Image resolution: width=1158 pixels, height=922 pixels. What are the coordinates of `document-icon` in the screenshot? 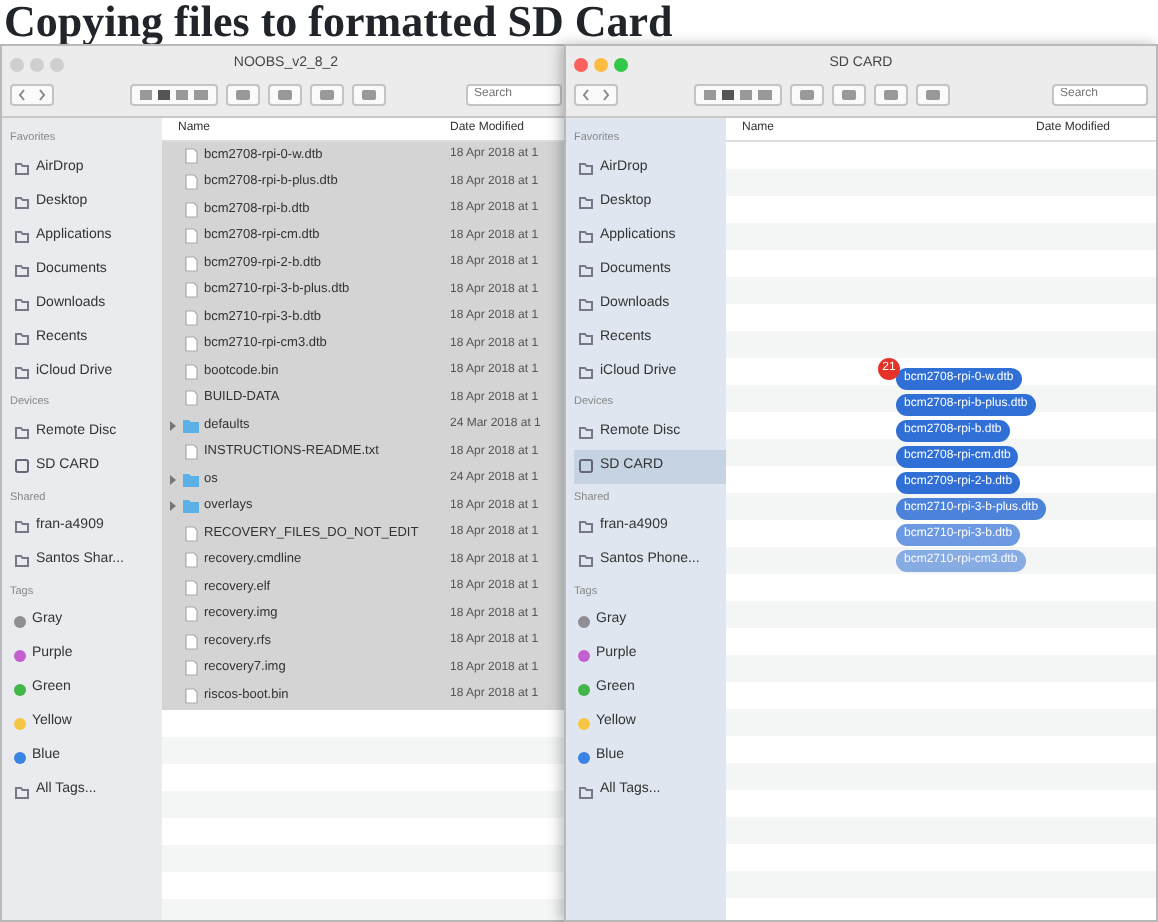 It's located at (191, 452).